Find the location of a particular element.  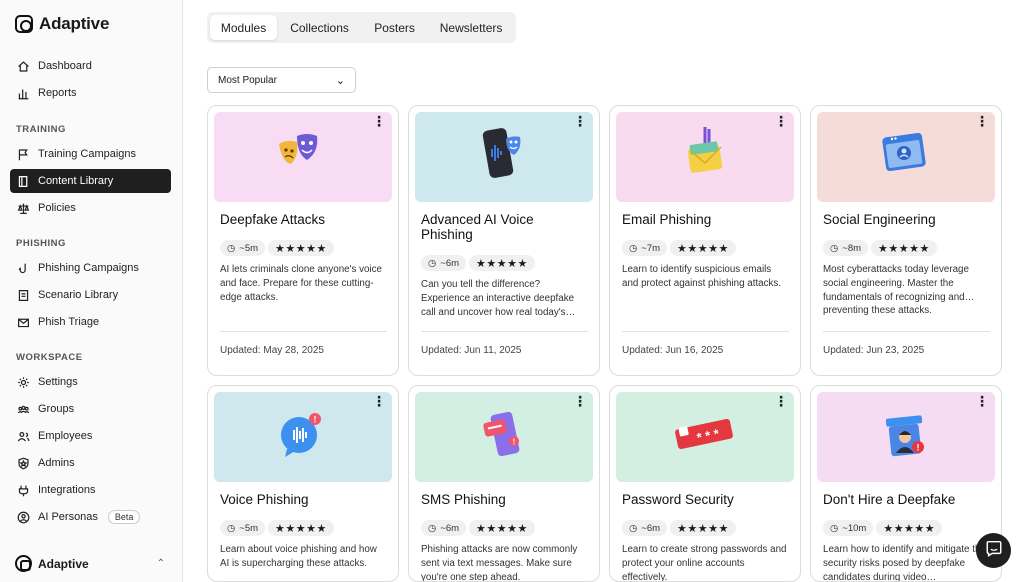

tab-collections: Collections is located at coordinates (319, 27).